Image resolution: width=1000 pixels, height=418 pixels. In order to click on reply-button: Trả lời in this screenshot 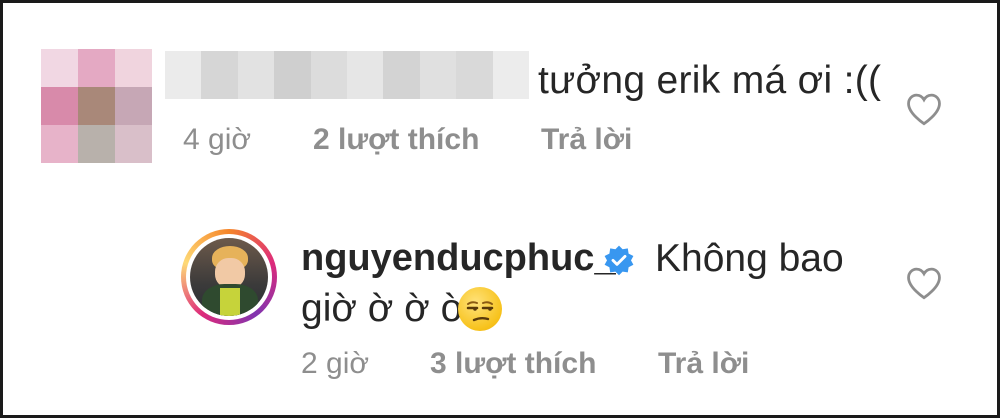, I will do `click(586, 140)`.